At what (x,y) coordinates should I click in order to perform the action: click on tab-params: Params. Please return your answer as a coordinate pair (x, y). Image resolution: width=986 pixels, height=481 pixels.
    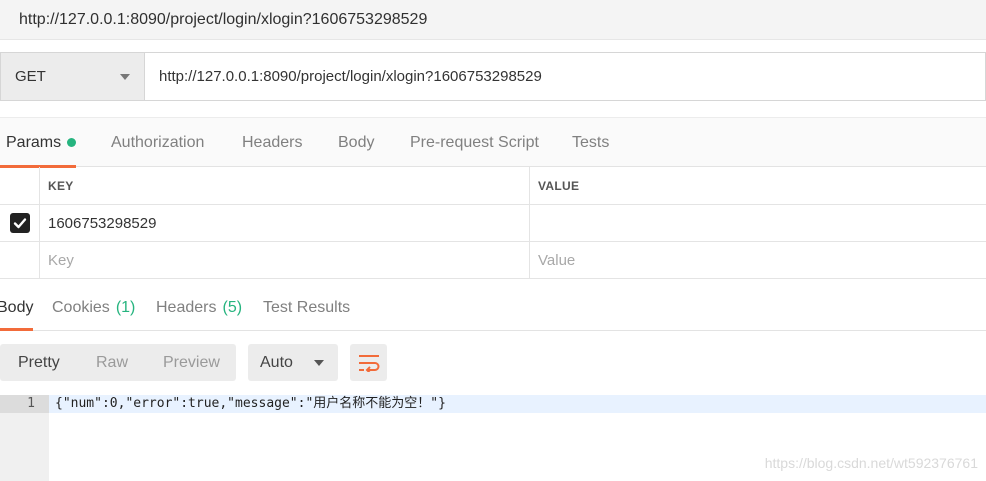
    Looking at the image, I should click on (38, 143).